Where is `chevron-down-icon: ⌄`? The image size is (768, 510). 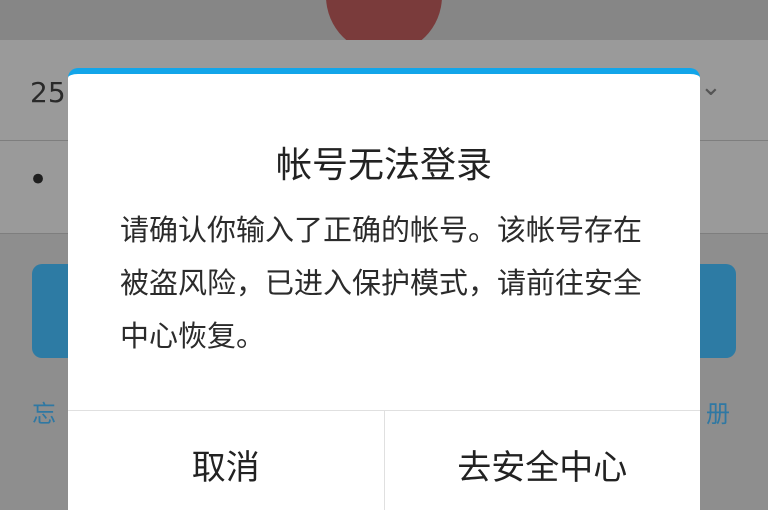
chevron-down-icon: ⌄ is located at coordinates (711, 87).